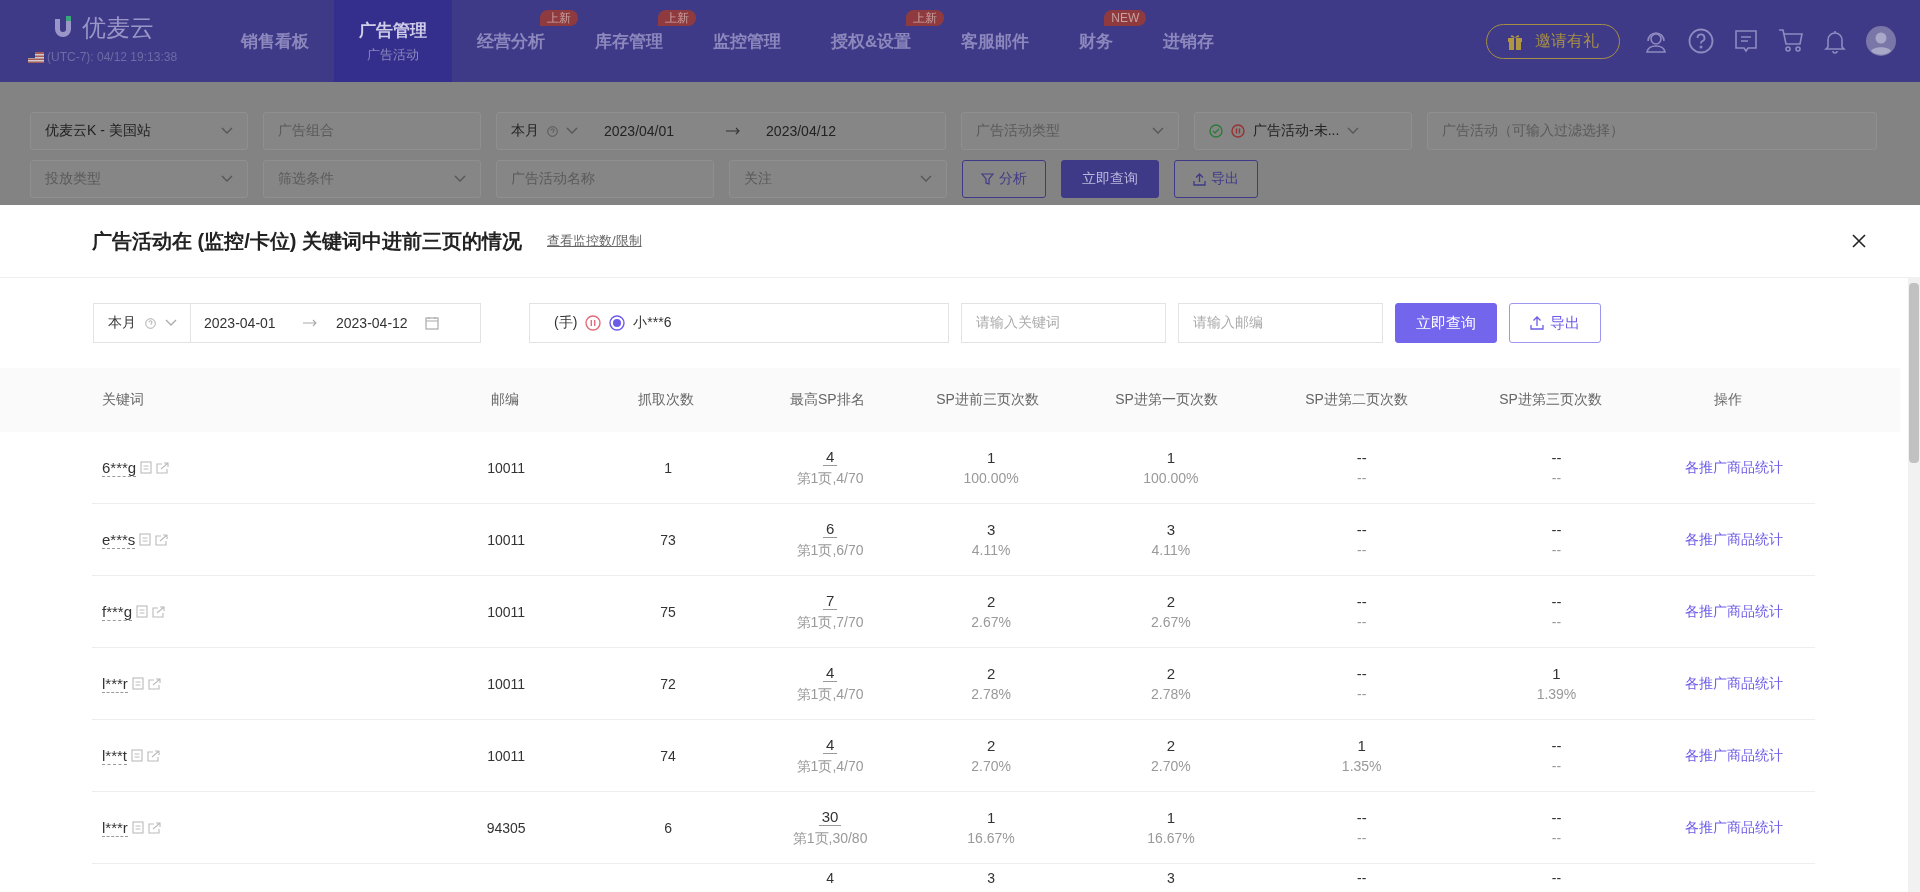 Image resolution: width=1920 pixels, height=892 pixels. Describe the element at coordinates (504, 400) in the screenshot. I see `column-header: 邮编` at that location.